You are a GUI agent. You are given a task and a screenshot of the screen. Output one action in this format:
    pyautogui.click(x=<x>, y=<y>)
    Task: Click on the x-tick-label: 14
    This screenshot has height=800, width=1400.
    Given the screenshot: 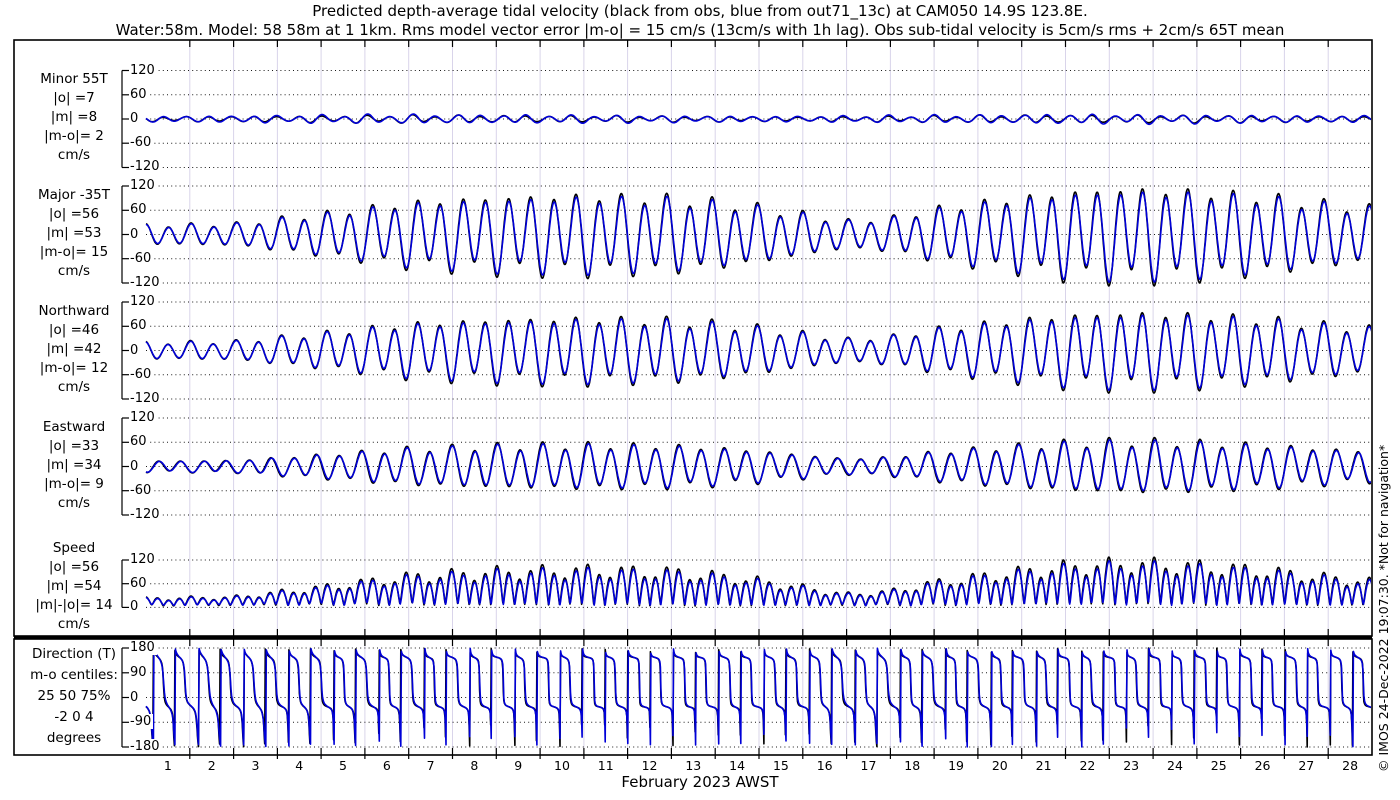 What is the action you would take?
    pyautogui.click(x=737, y=765)
    